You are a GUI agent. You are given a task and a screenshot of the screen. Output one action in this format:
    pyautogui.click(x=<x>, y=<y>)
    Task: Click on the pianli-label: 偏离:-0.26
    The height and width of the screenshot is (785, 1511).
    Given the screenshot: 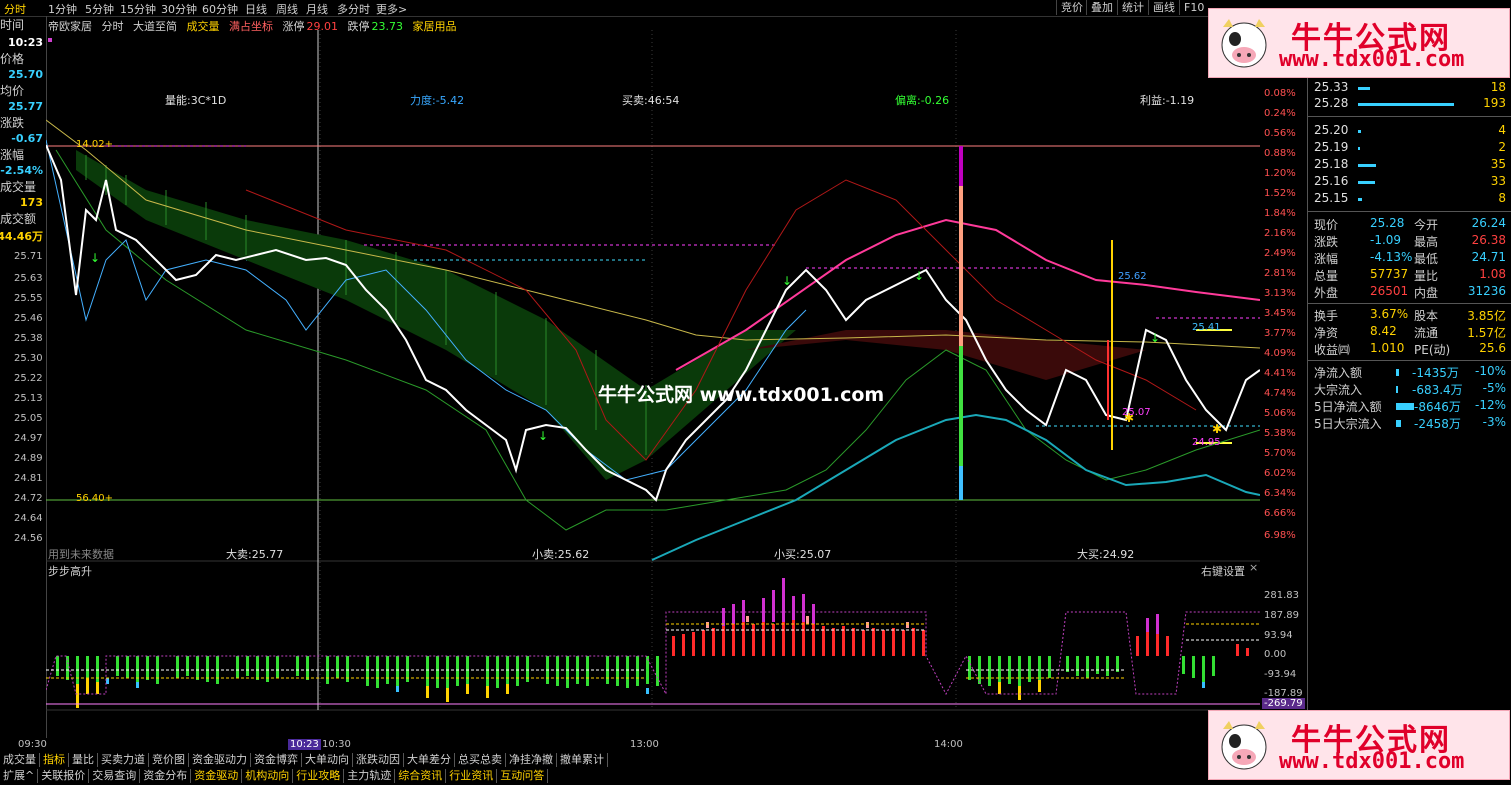 What is the action you would take?
    pyautogui.click(x=922, y=100)
    